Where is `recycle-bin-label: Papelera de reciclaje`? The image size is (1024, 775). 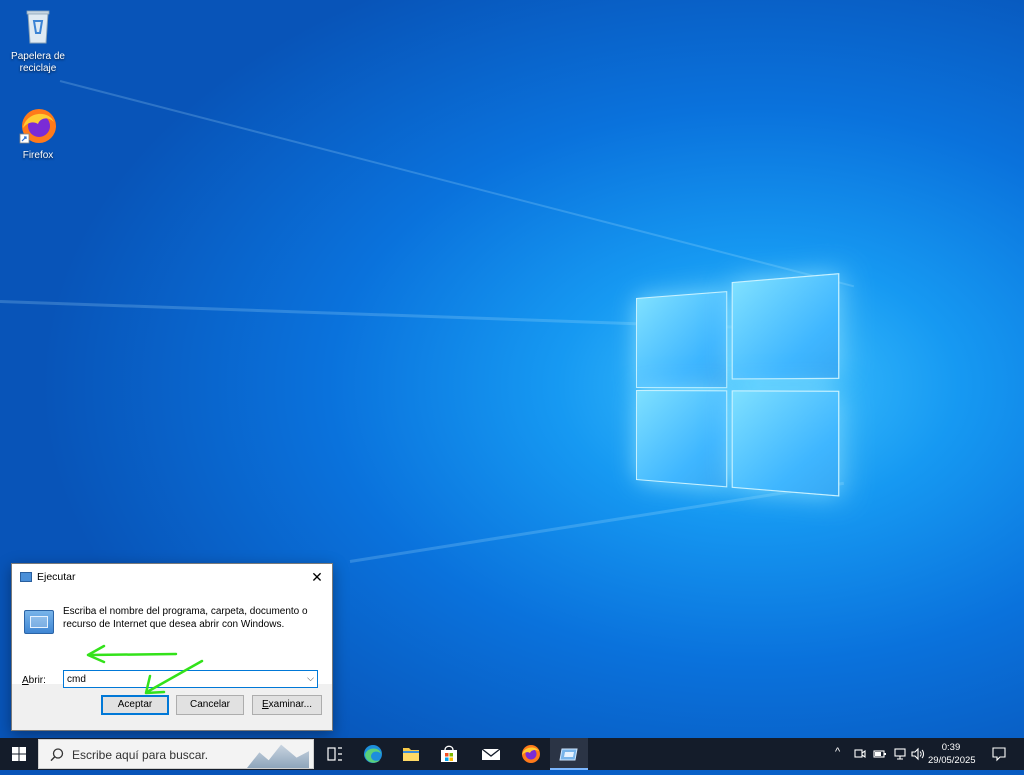
recycle-bin-label: Papelera de reciclaje is located at coordinates (38, 62).